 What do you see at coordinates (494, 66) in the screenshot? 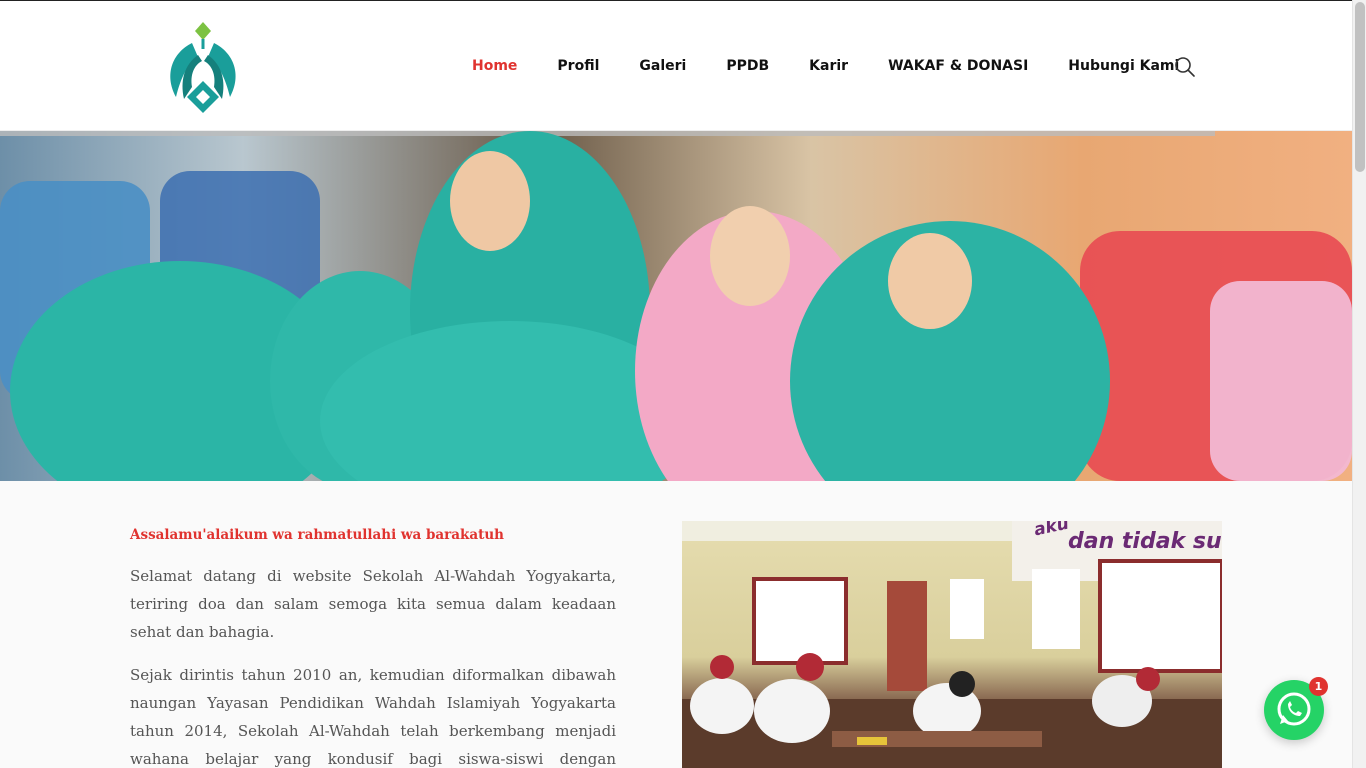
I see `nav-home: Home` at bounding box center [494, 66].